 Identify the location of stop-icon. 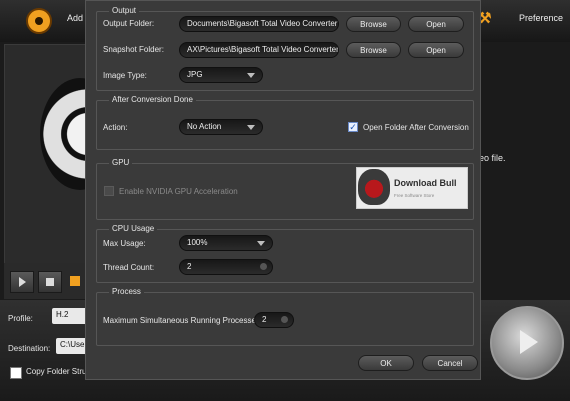
(50, 282).